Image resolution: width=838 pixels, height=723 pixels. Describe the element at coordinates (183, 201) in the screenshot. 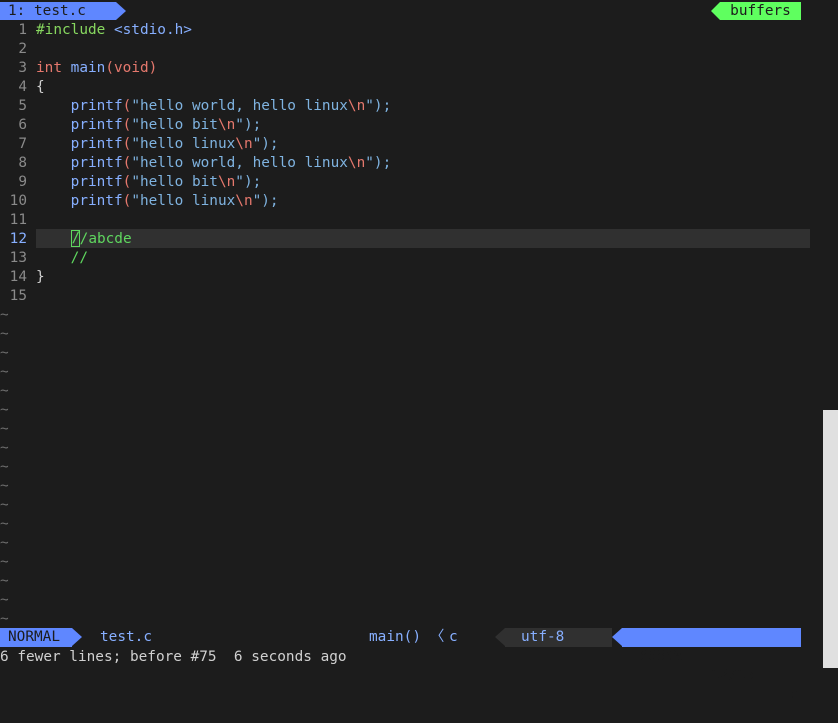

I see `string-literal: "hello linux` at that location.